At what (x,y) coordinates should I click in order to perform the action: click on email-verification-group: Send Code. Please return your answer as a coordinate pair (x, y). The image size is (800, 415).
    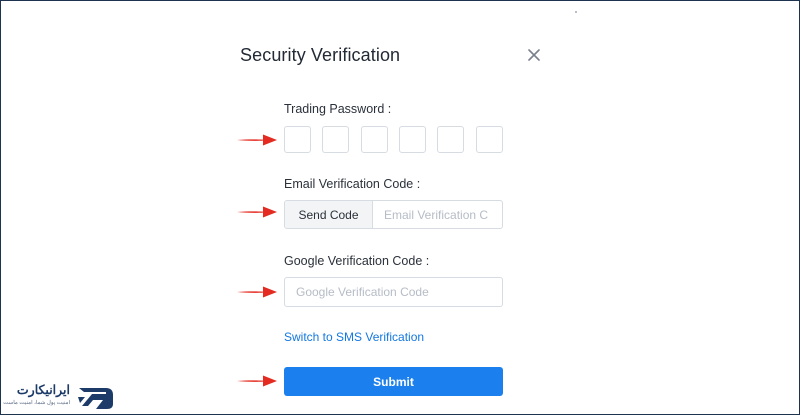
    Looking at the image, I should click on (393, 214).